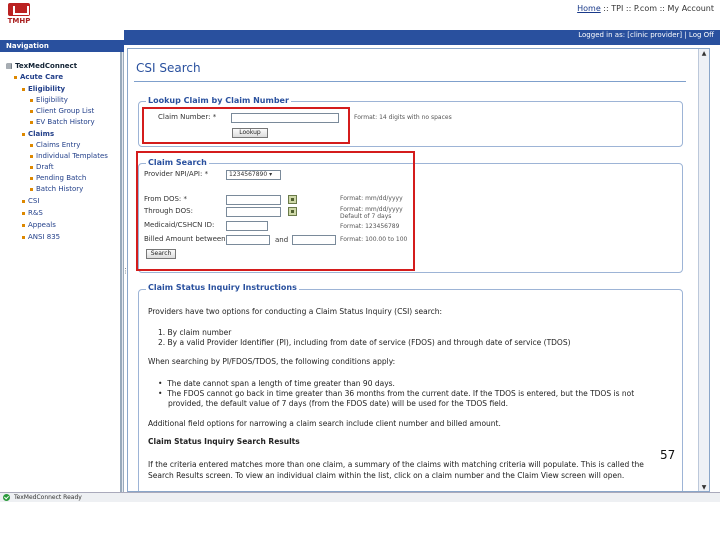  What do you see at coordinates (6, 497) in the screenshot?
I see `ready-check-icon` at bounding box center [6, 497].